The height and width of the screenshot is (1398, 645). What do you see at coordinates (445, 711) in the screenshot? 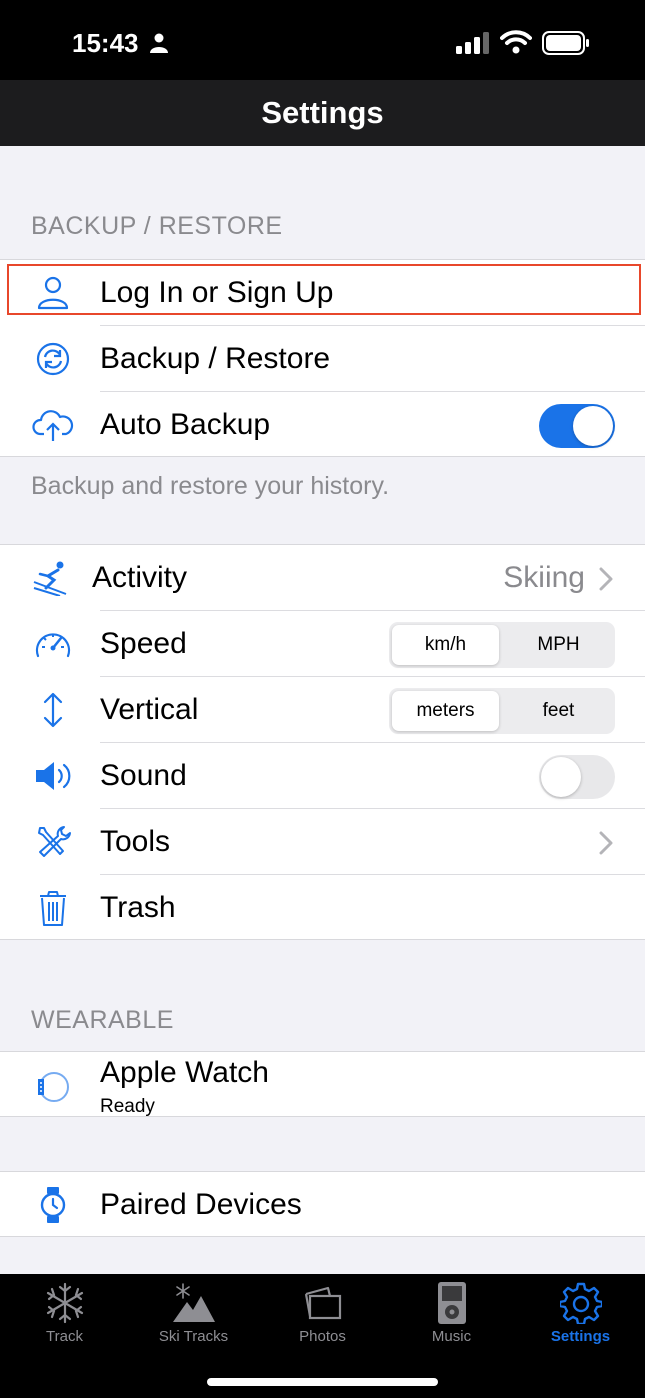
I see `vertical-option-meters: meters` at bounding box center [445, 711].